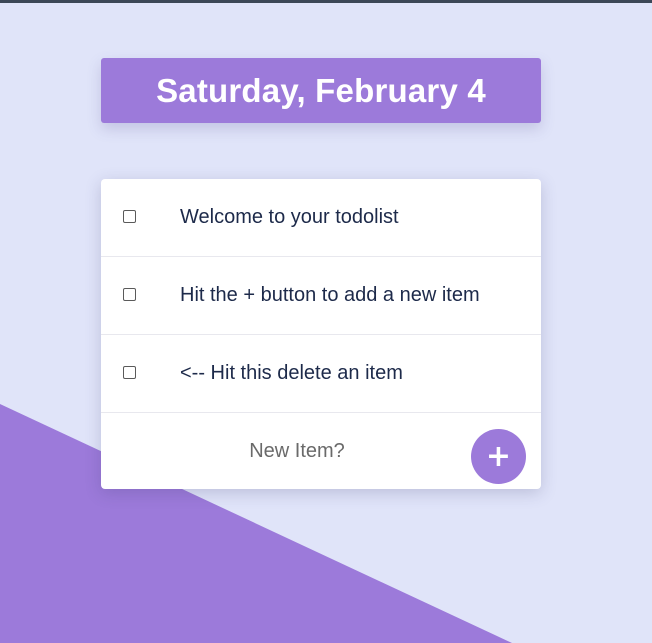 The image size is (652, 643). I want to click on todo-item: Welcome to your todolist, so click(321, 218).